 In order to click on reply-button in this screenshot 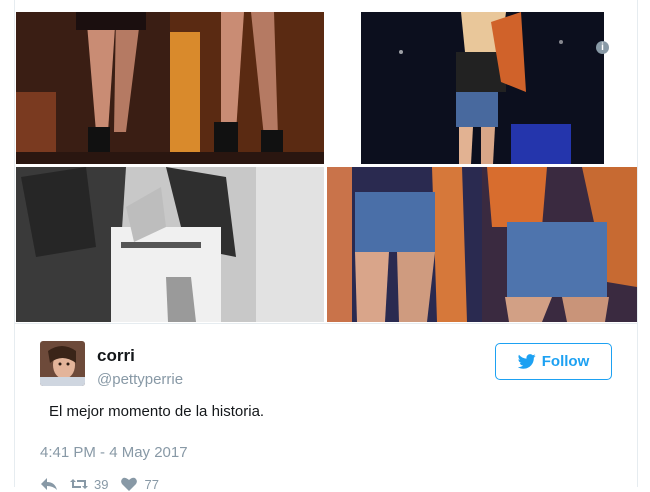, I will do `click(49, 484)`.